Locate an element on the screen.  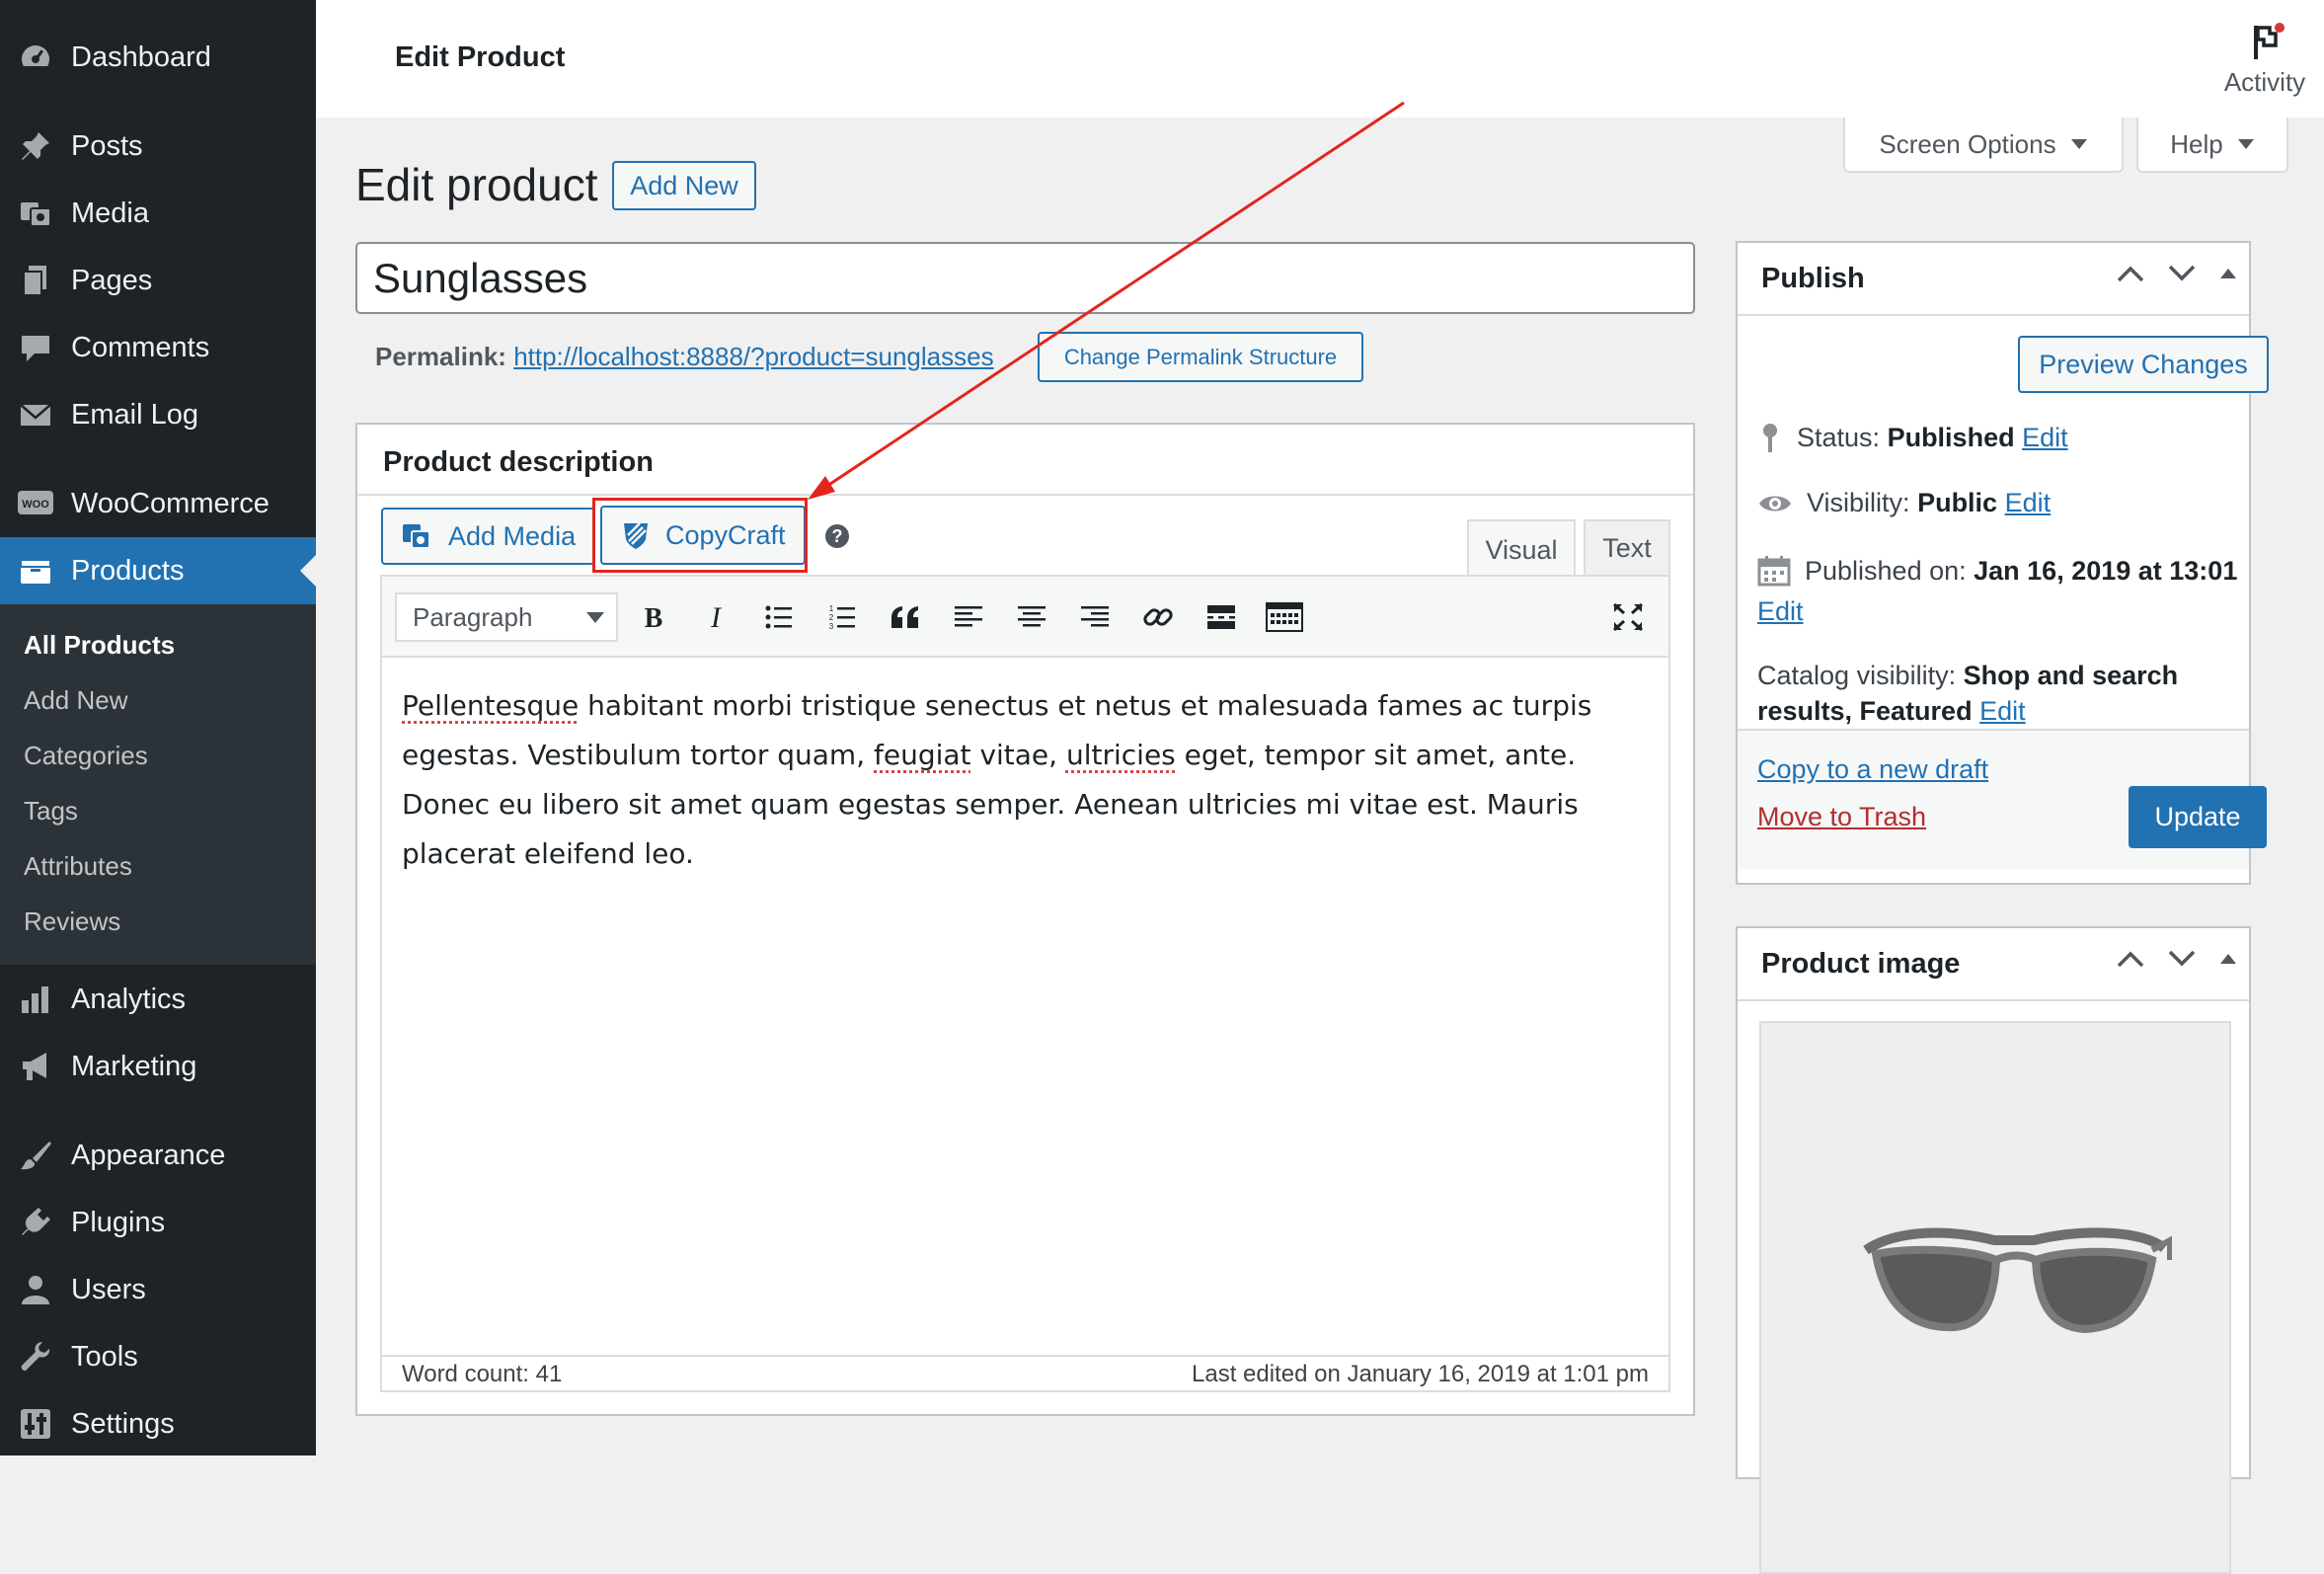
publish-actions: Copy to a new draft Move to Trash Update is located at coordinates (2002, 799).